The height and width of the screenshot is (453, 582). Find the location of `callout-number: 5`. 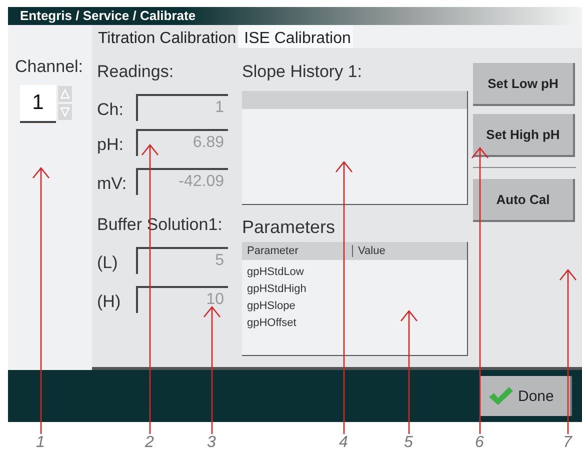

callout-number: 5 is located at coordinates (408, 443).